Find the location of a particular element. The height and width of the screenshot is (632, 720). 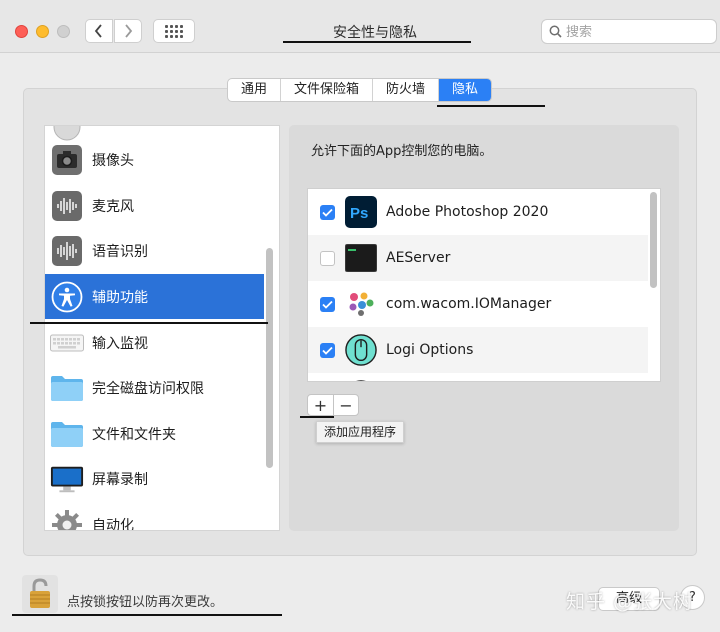

window-title: 安全性与隐私 is located at coordinates (375, 33).